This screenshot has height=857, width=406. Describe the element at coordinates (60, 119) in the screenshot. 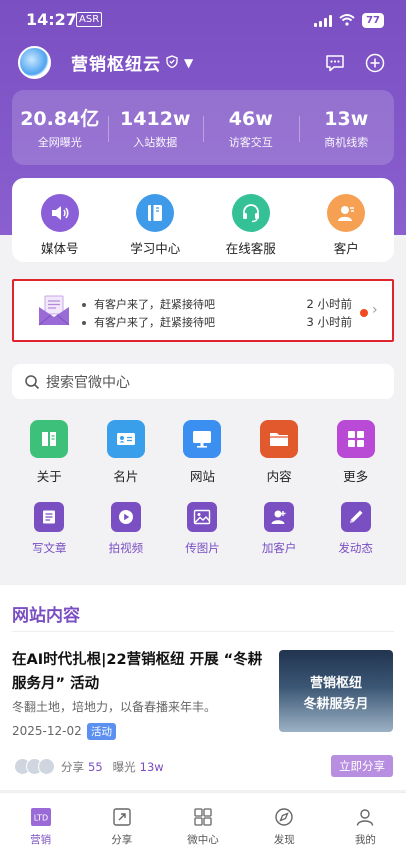

I see `stat-value: 20.84亿` at that location.